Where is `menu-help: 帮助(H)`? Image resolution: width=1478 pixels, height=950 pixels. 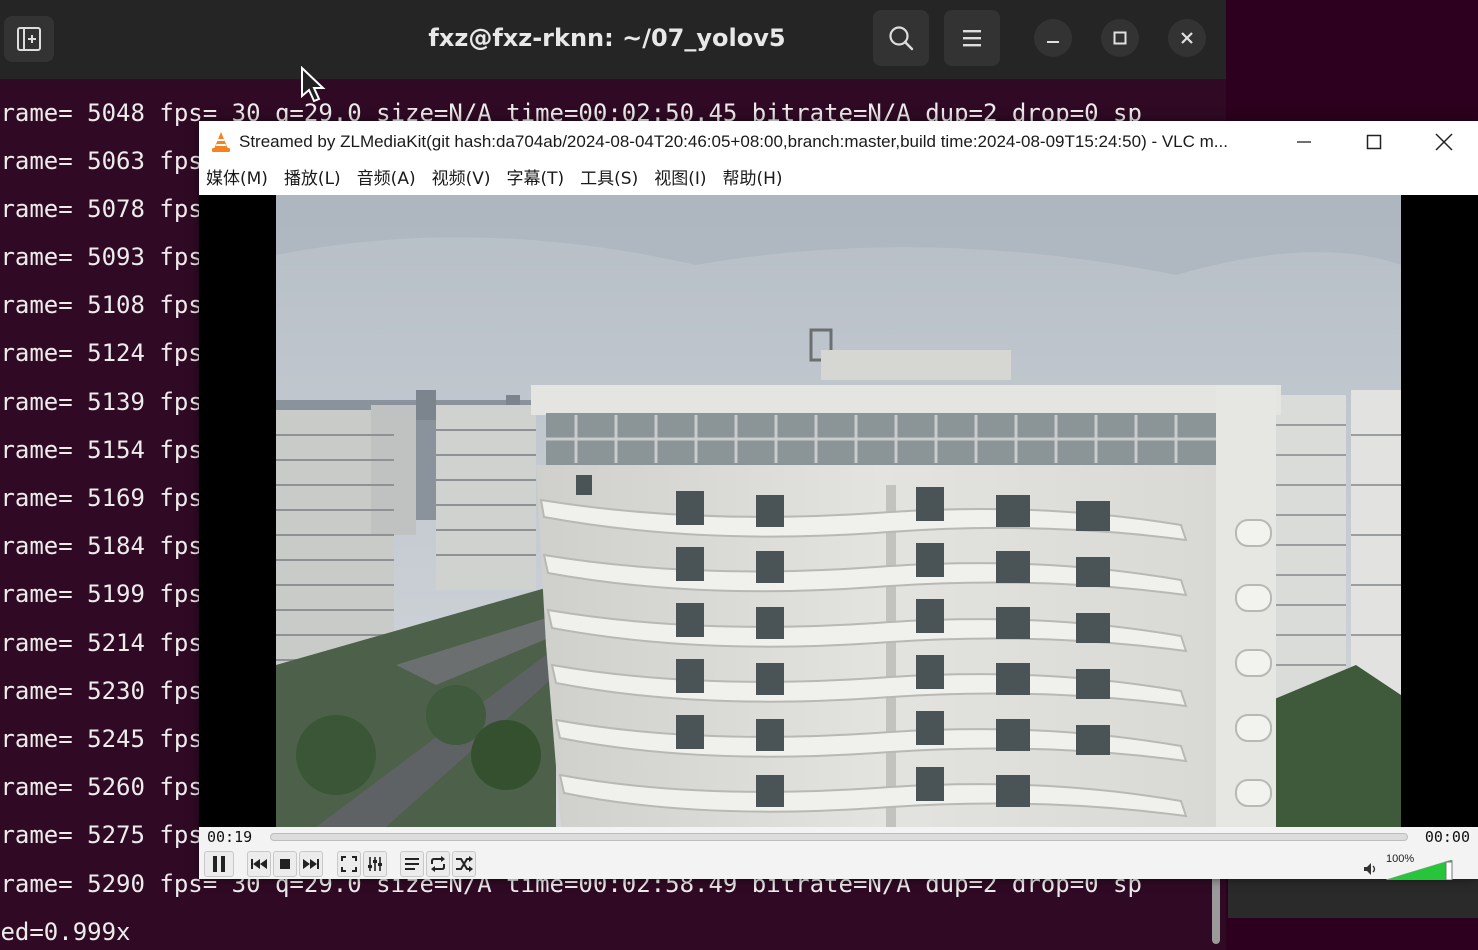 menu-help: 帮助(H) is located at coordinates (753, 179).